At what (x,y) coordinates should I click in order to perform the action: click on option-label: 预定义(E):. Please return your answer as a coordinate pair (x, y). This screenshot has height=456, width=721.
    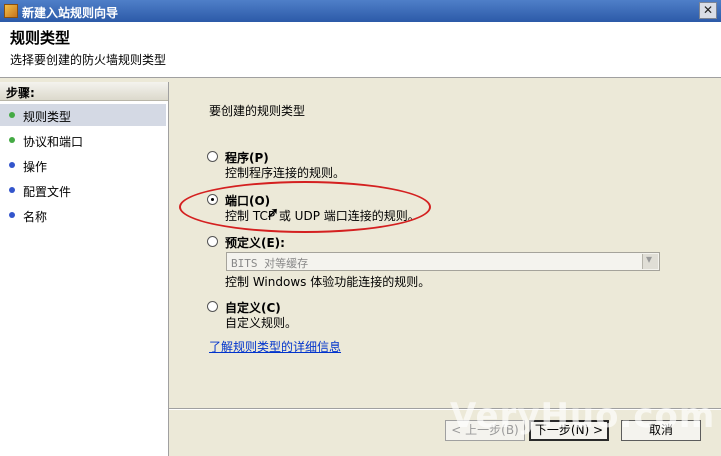
    Looking at the image, I should click on (255, 242).